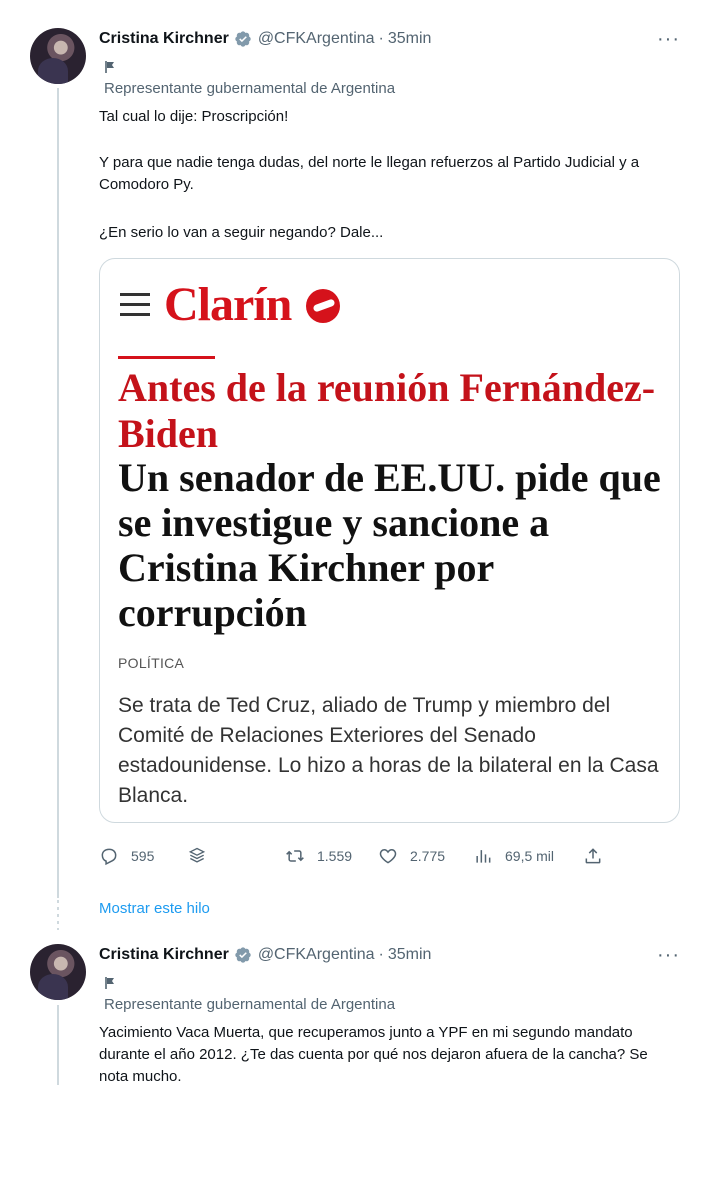 Image resolution: width=714 pixels, height=1200 pixels. I want to click on reply-icon, so click(109, 857).